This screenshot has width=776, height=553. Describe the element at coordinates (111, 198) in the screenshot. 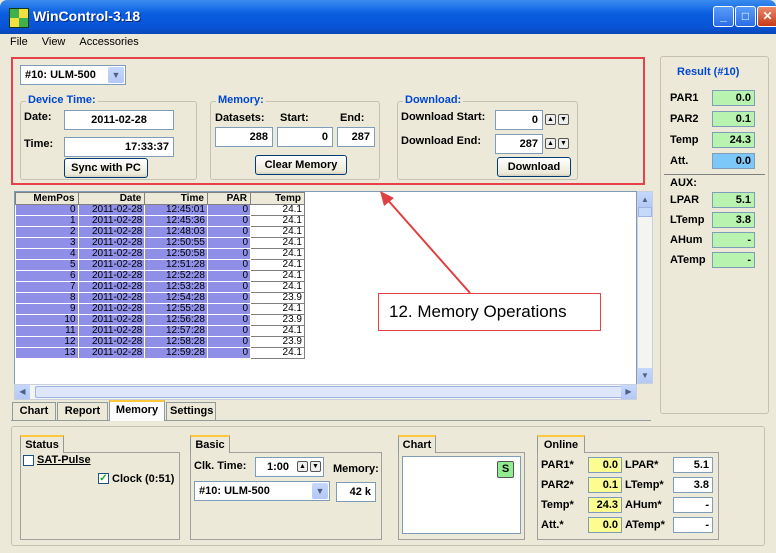

I see `column-header: Date` at that location.